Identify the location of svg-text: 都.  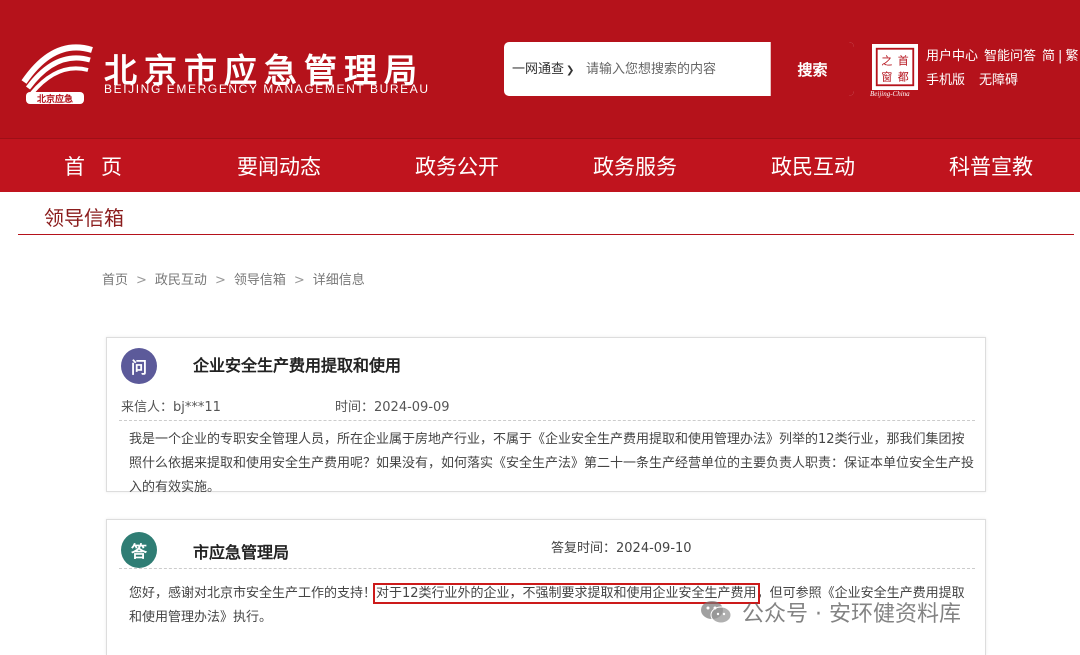
(903, 77).